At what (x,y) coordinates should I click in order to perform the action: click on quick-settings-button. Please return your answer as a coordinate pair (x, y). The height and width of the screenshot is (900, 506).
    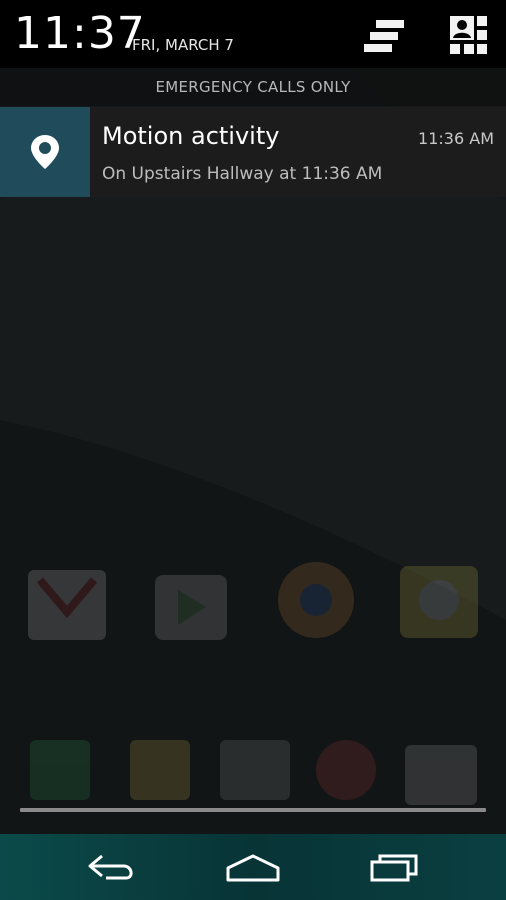
    Looking at the image, I should click on (469, 35).